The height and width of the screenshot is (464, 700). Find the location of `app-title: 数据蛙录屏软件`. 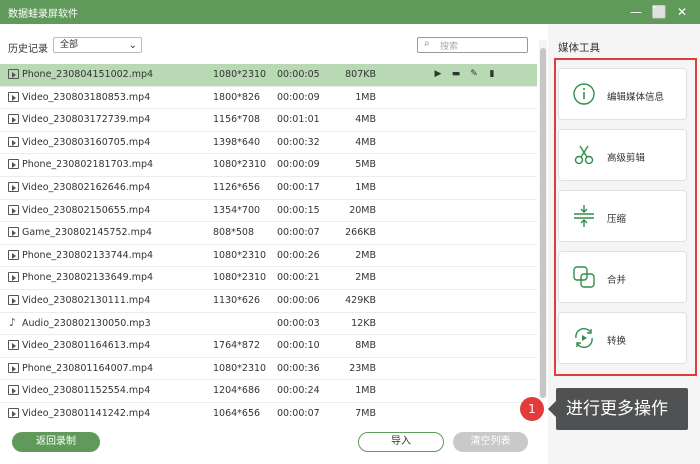

app-title: 数据蛙录屏软件 is located at coordinates (43, 14).